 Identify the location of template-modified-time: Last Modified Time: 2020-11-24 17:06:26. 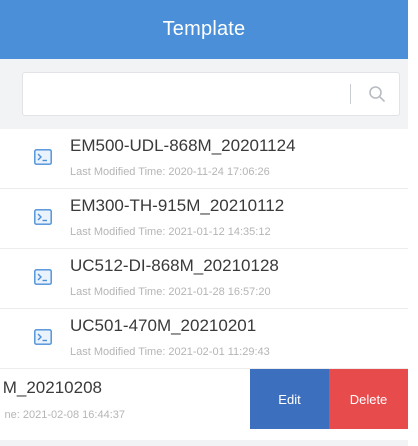
(170, 172).